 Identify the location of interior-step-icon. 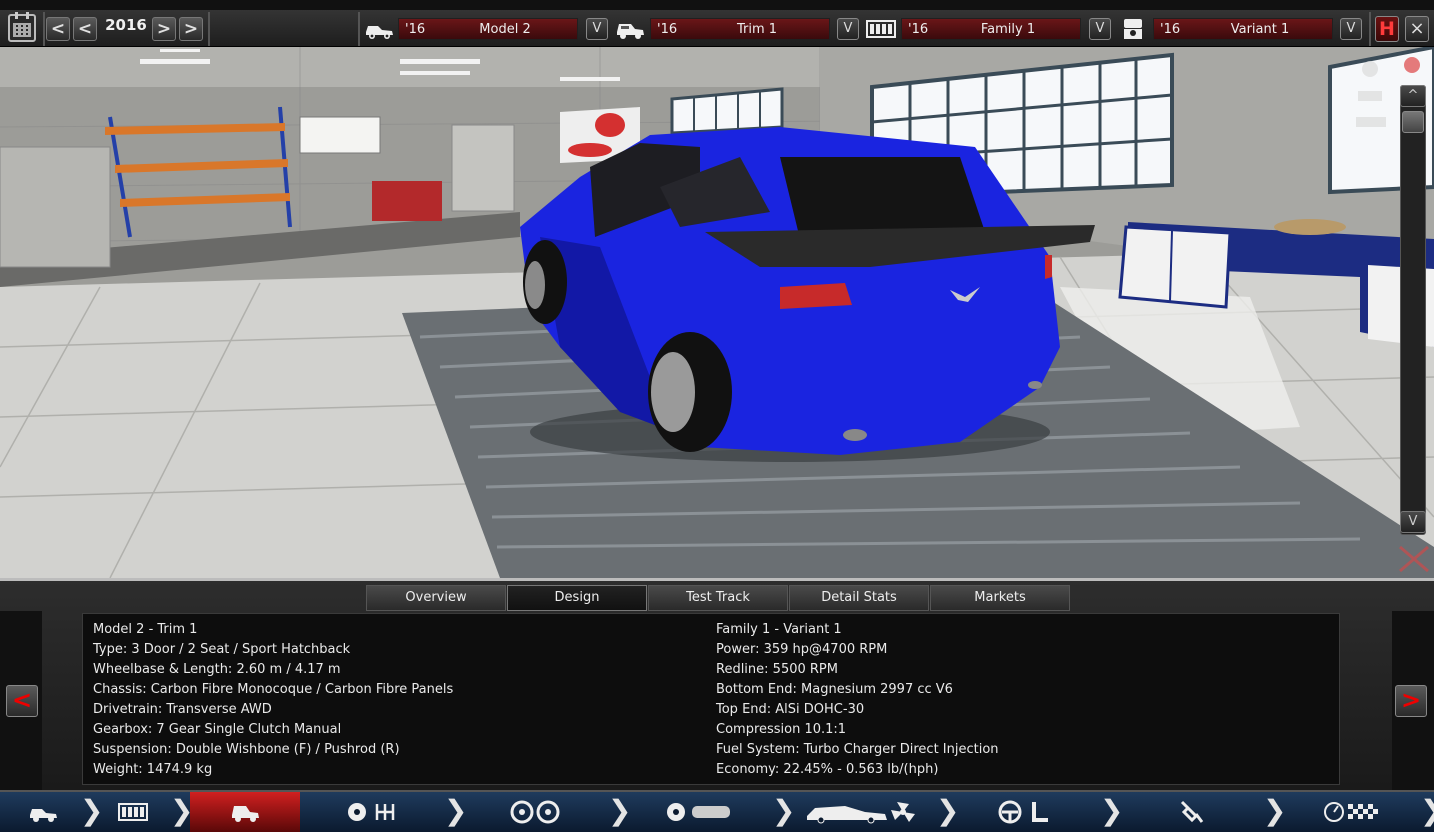
(1026, 812).